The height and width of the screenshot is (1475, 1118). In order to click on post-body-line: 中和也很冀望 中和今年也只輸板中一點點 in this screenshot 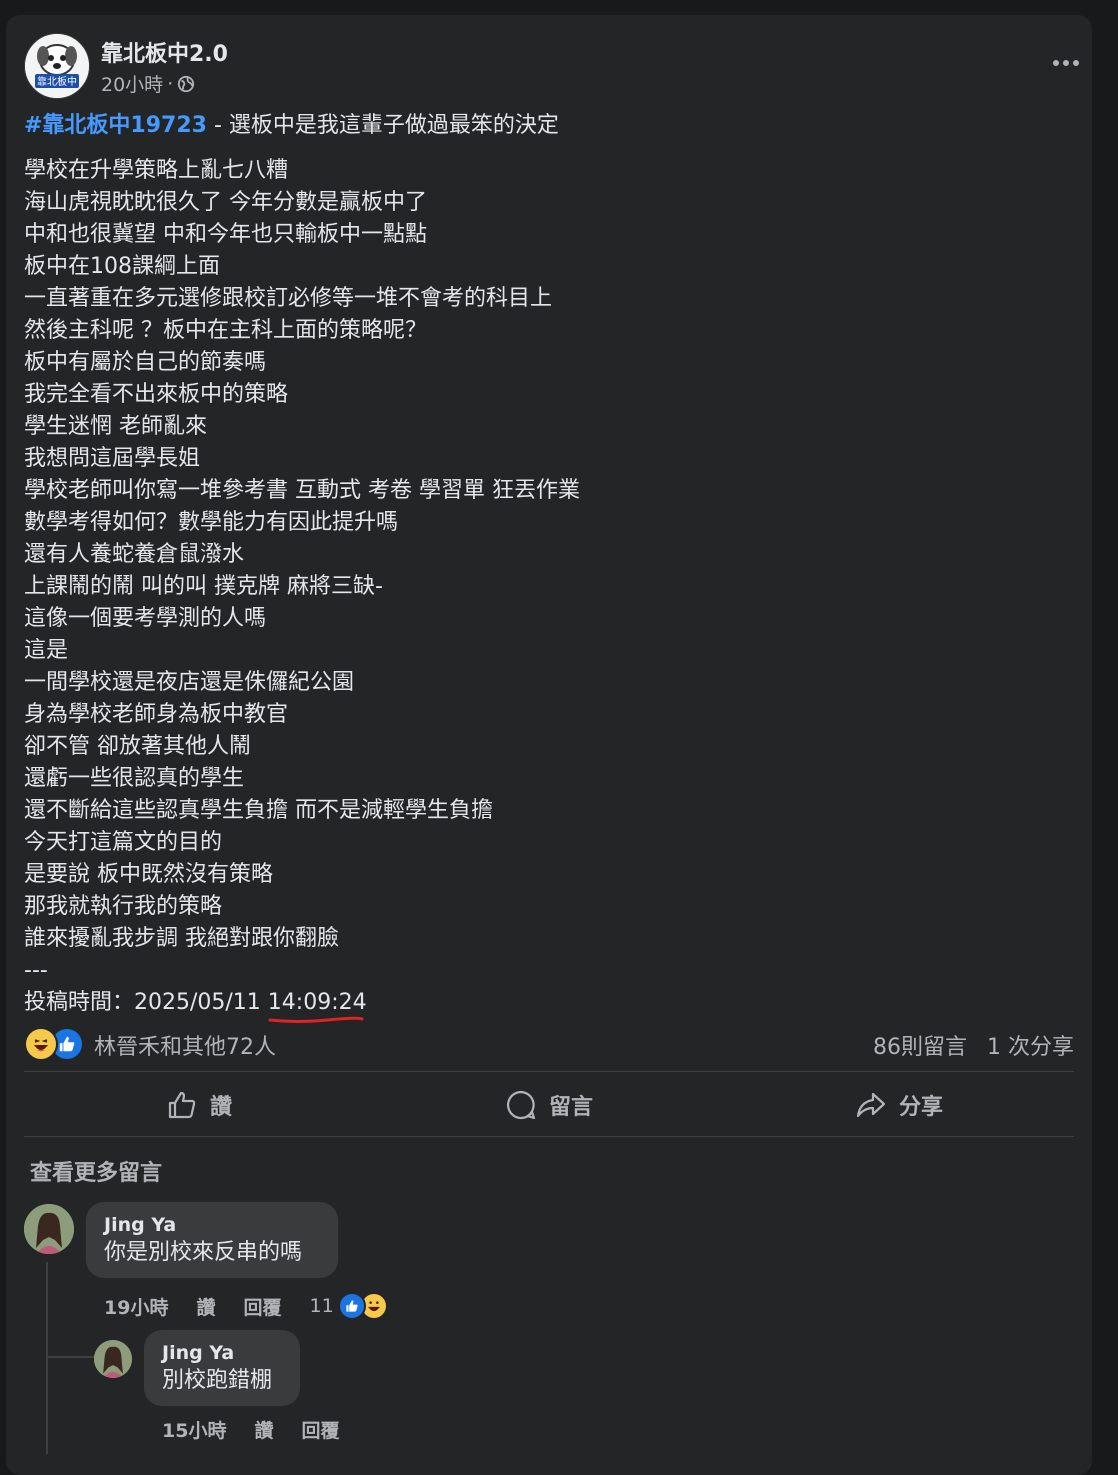, I will do `click(225, 234)`.